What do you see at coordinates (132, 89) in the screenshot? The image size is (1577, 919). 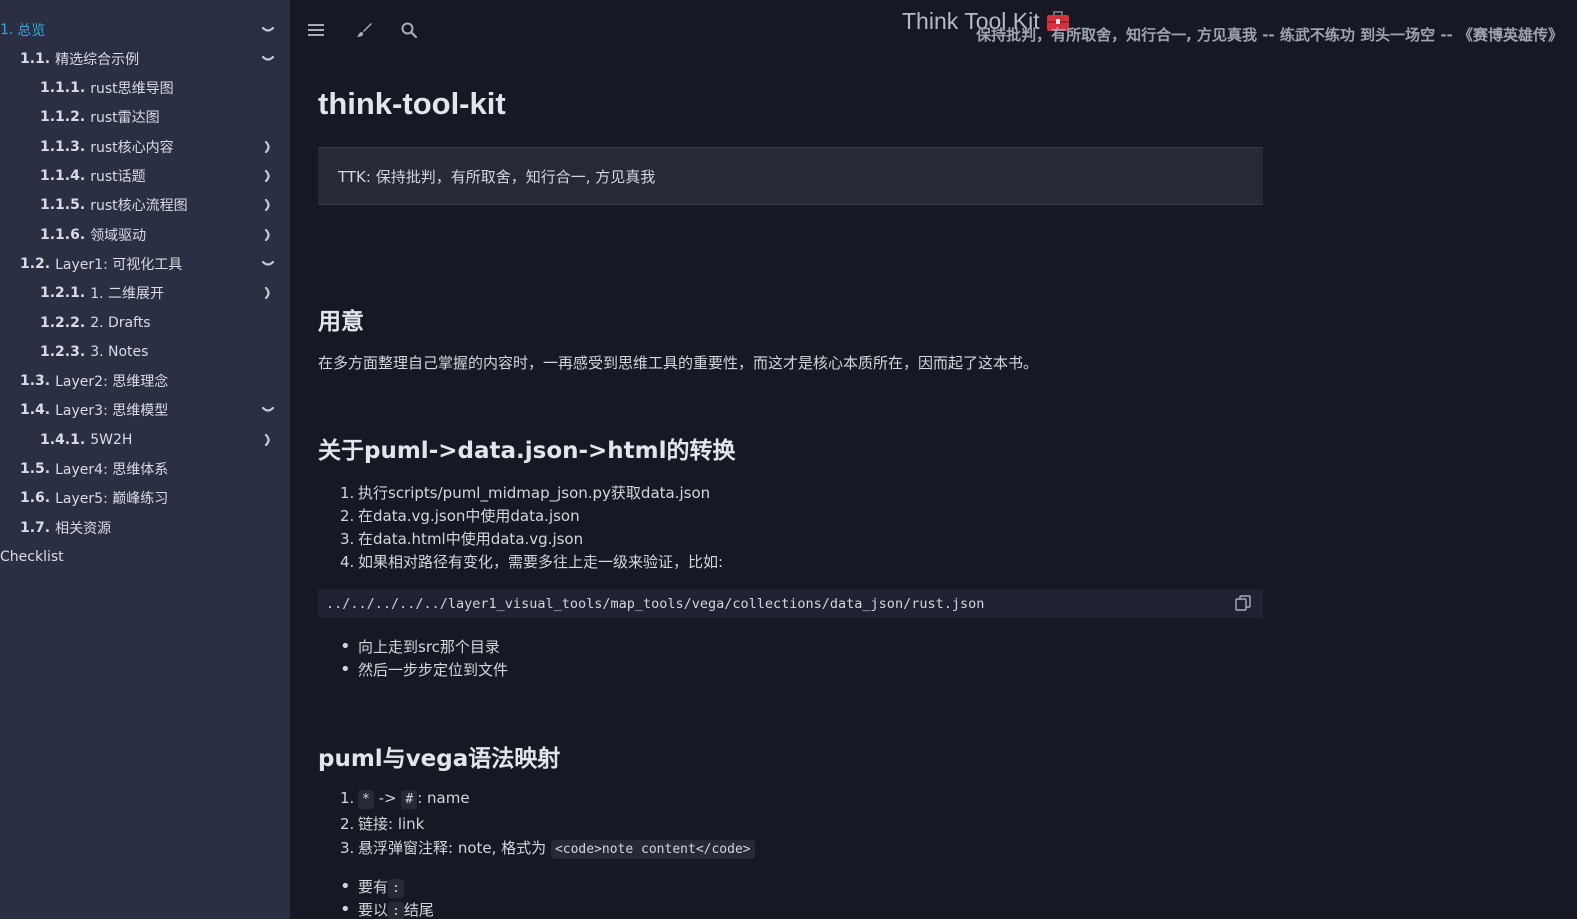 I see `sidebar-item-label: rust思维导图` at bounding box center [132, 89].